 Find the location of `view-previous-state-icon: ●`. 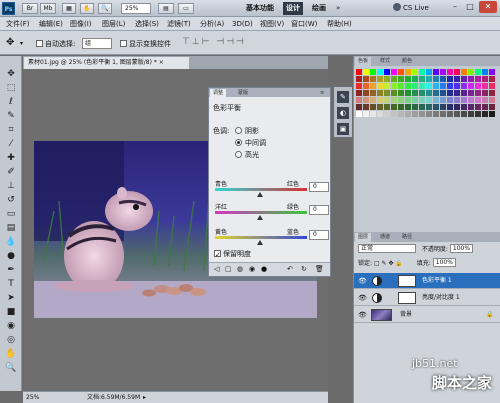

view-previous-state-icon: ● is located at coordinates (264, 269).